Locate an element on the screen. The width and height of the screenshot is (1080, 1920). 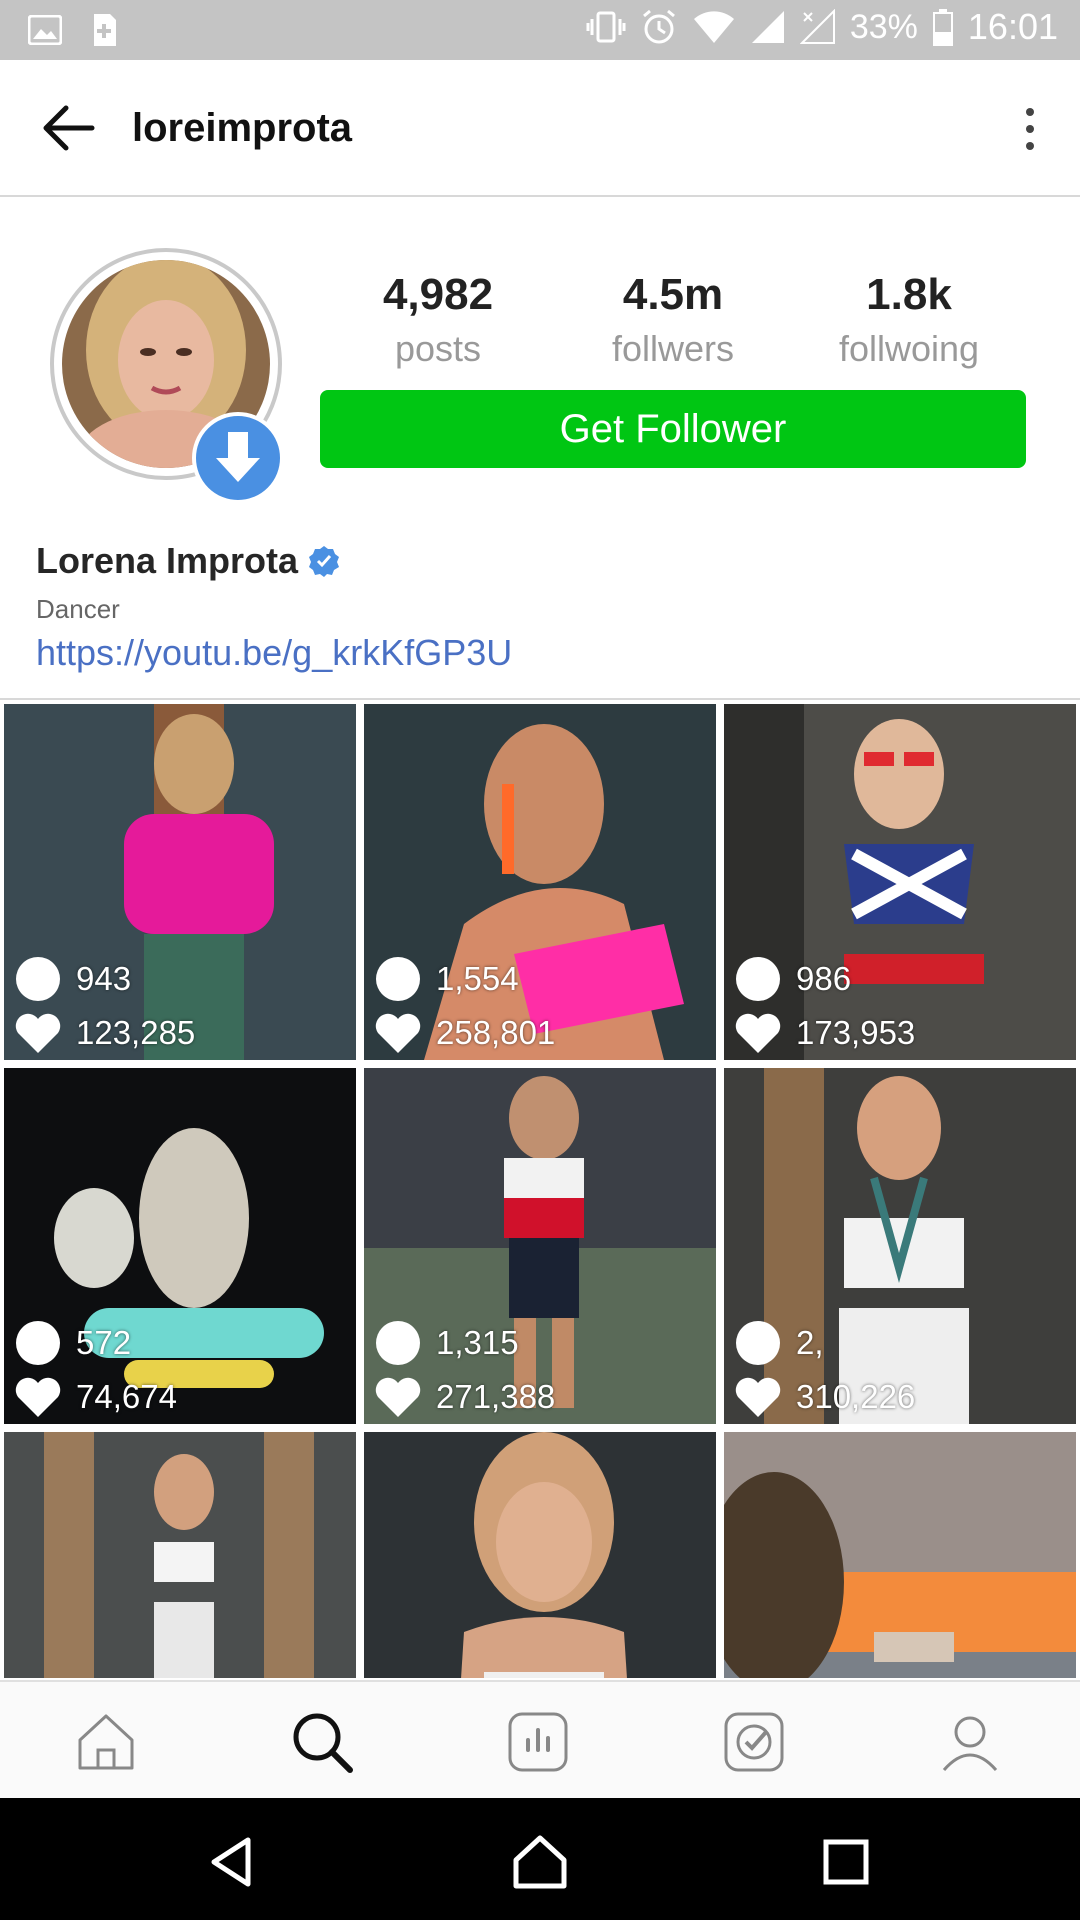
following-label: follwoing is located at coordinates (909, 348).